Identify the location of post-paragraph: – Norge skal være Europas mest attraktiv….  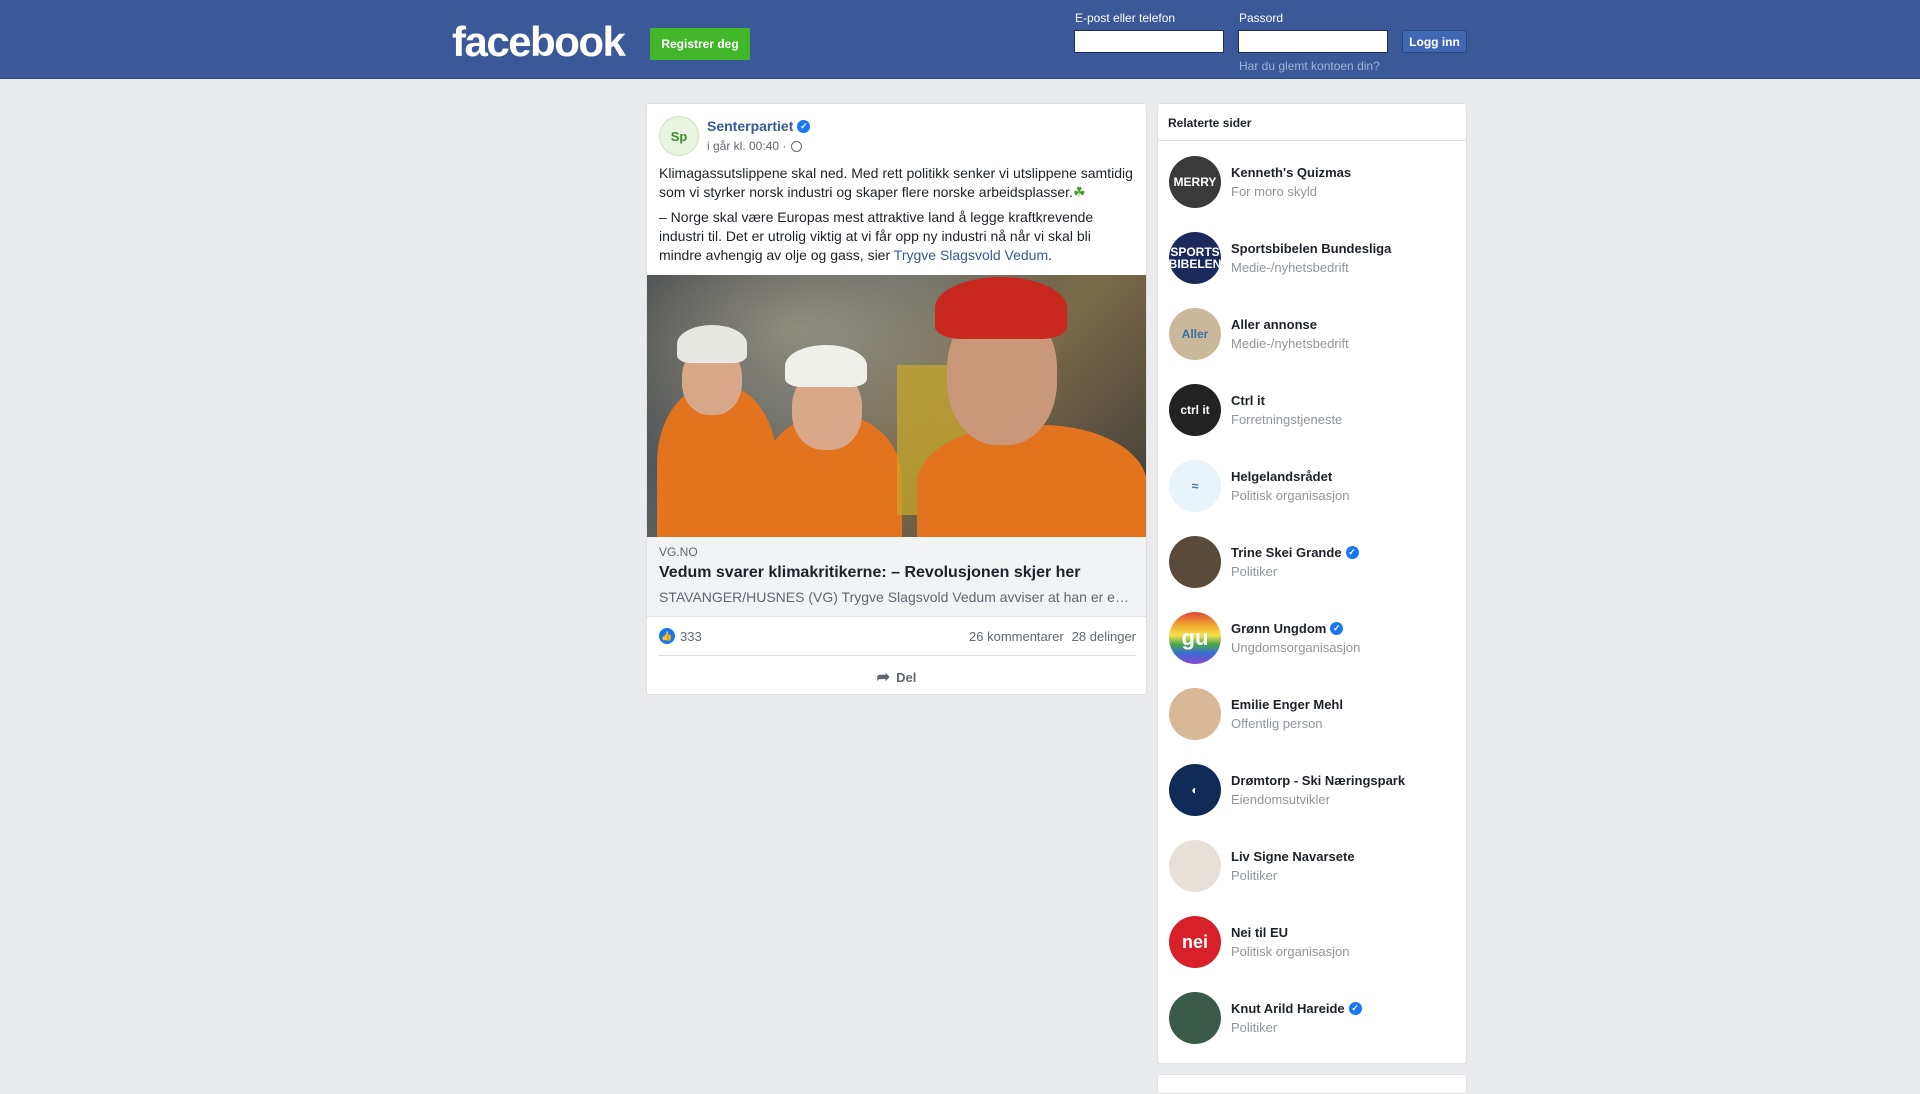
(898, 236).